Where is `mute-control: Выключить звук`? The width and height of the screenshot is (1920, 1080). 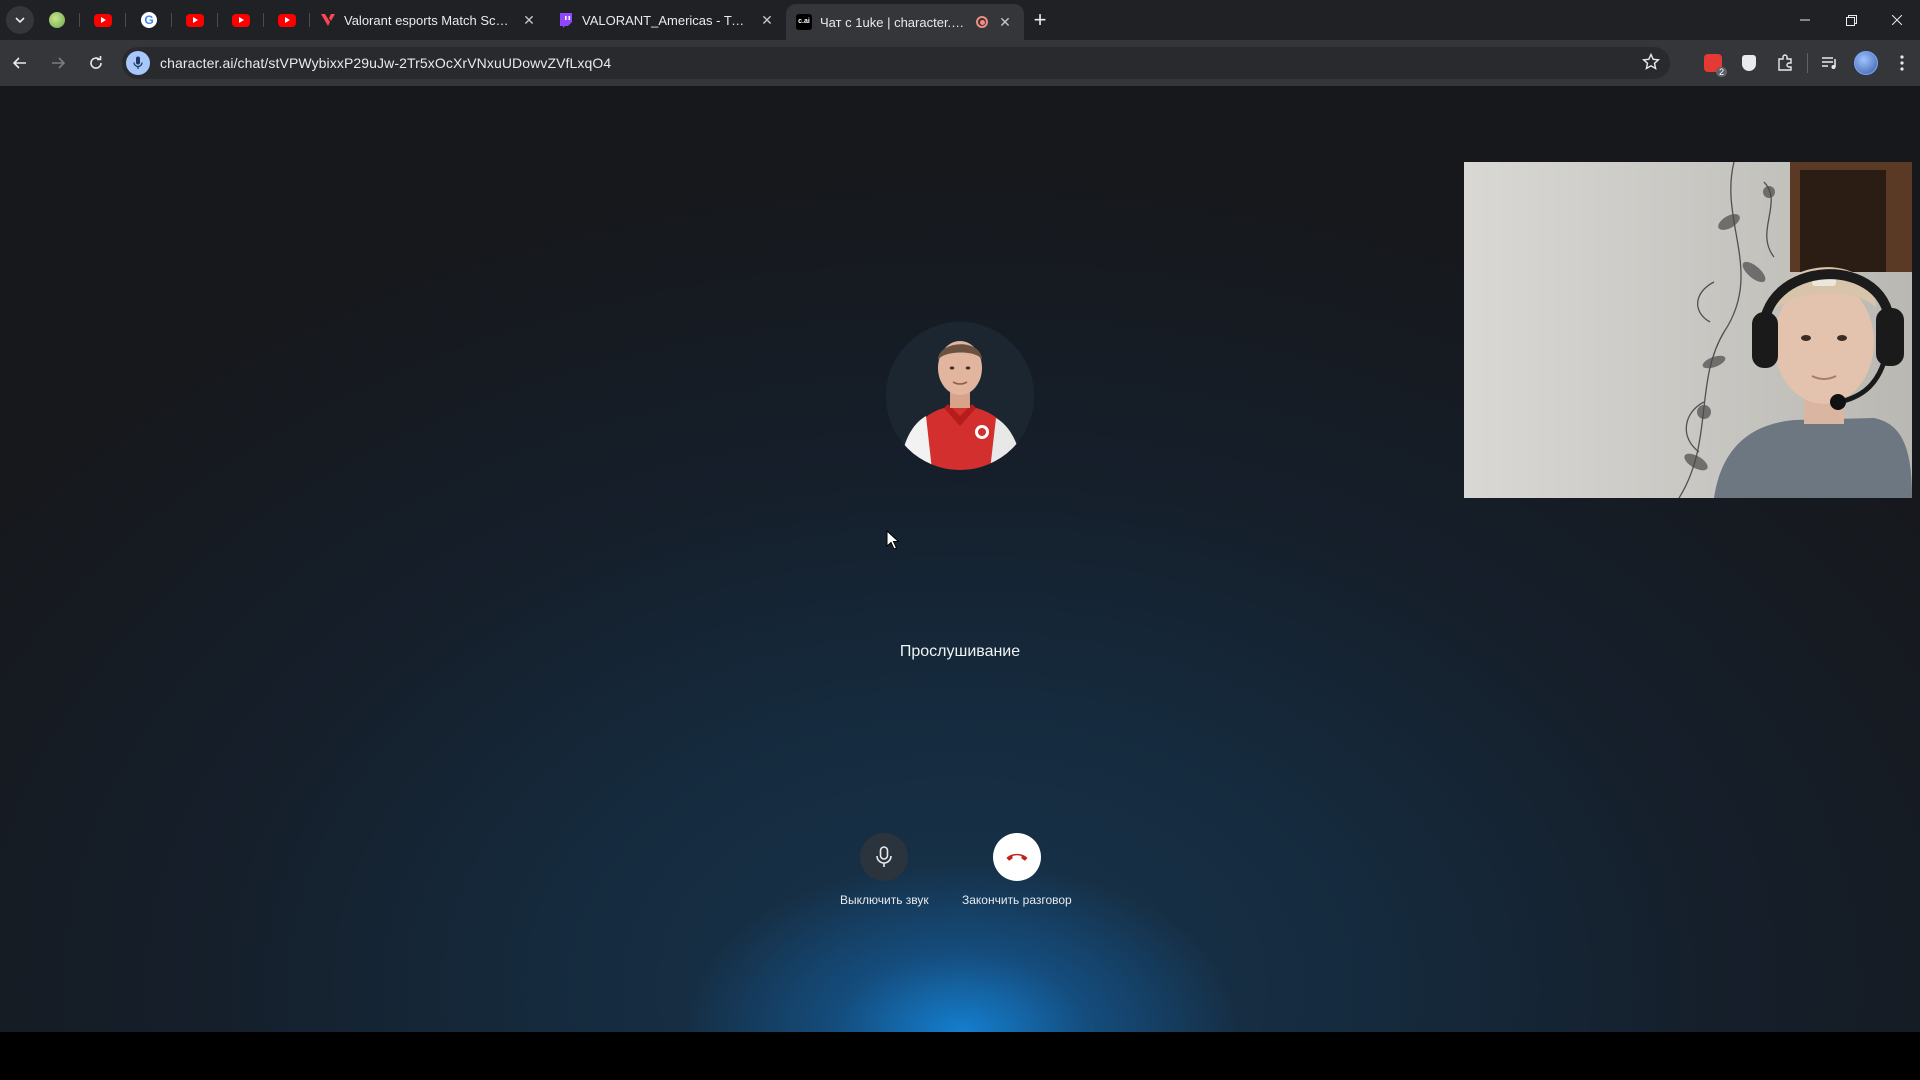 mute-control: Выключить звук is located at coordinates (884, 870).